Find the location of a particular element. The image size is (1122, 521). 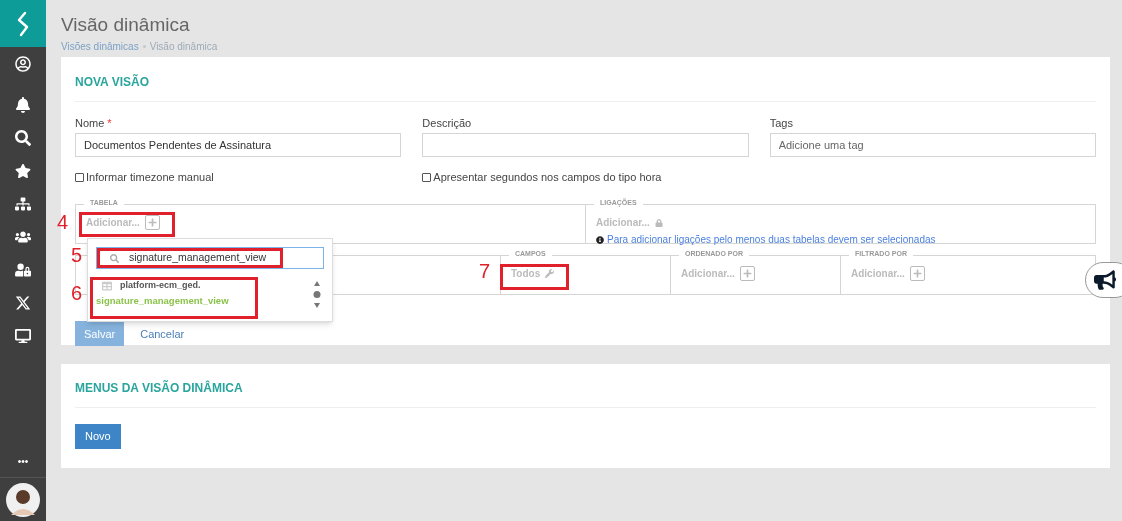

annotation-box is located at coordinates (534, 277).